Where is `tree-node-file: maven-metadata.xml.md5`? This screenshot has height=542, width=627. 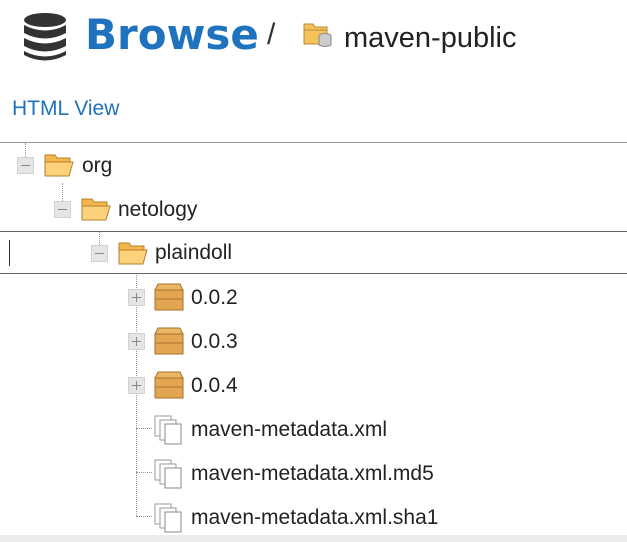 tree-node-file: maven-metadata.xml.md5 is located at coordinates (313, 473).